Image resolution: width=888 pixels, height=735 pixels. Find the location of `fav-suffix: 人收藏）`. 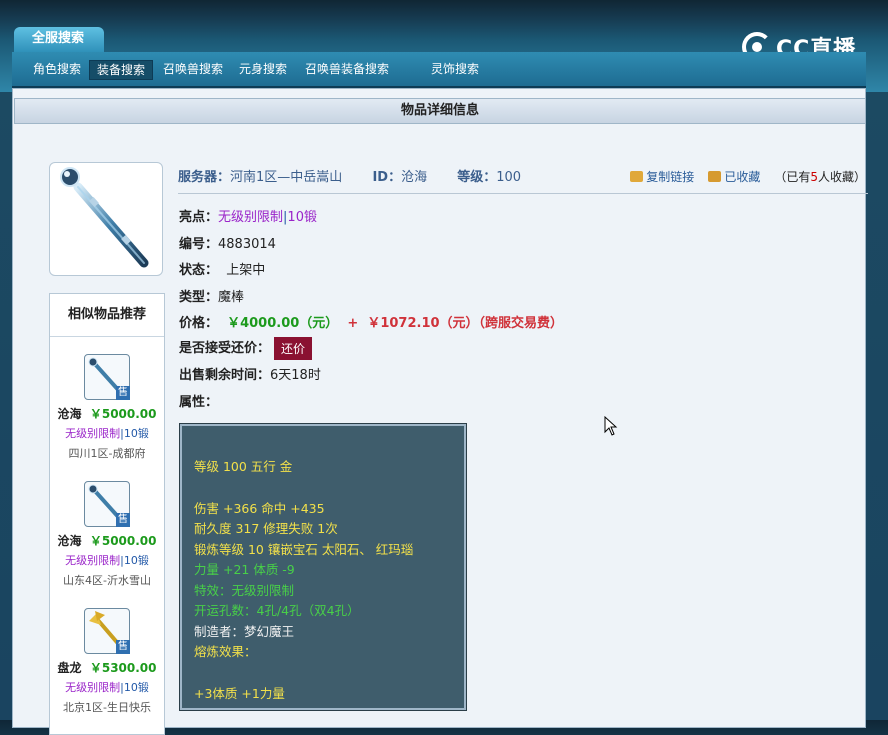

fav-suffix: 人收藏） is located at coordinates (841, 177).